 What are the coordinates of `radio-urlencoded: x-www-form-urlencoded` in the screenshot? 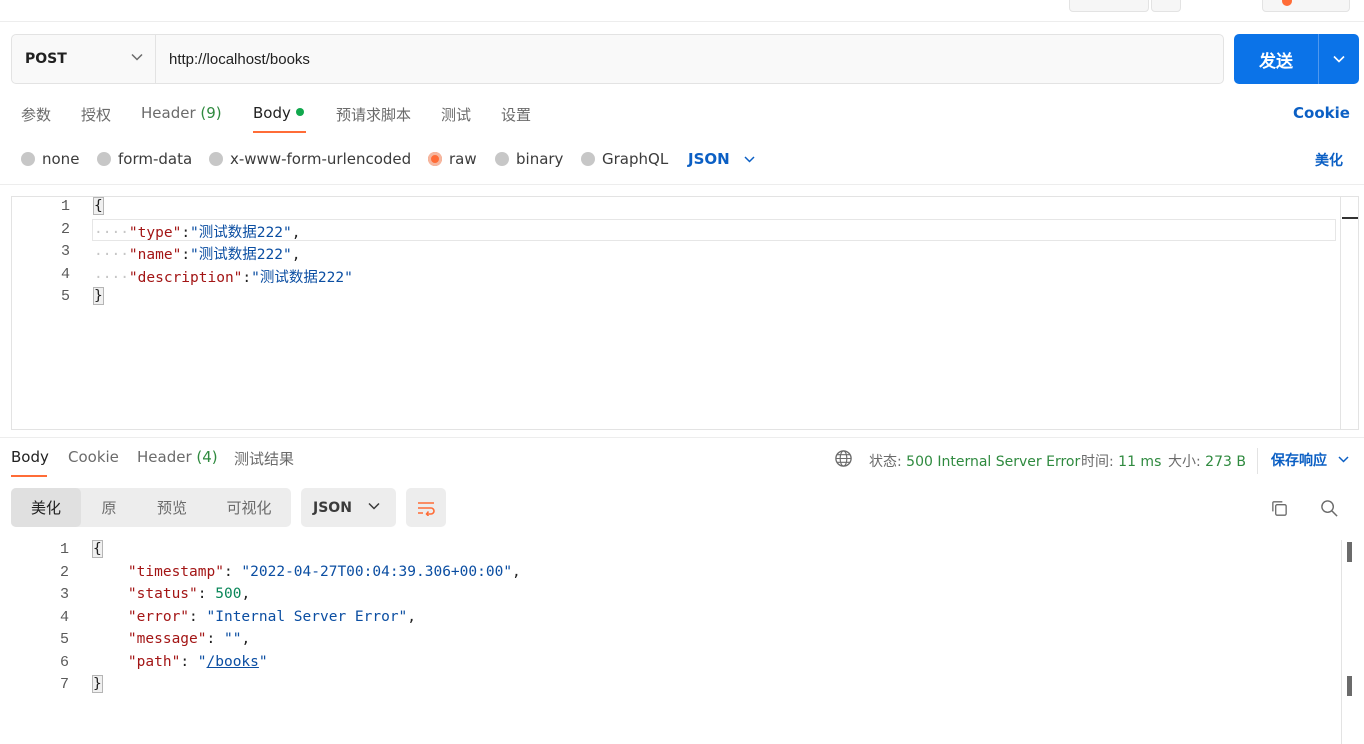 It's located at (310, 159).